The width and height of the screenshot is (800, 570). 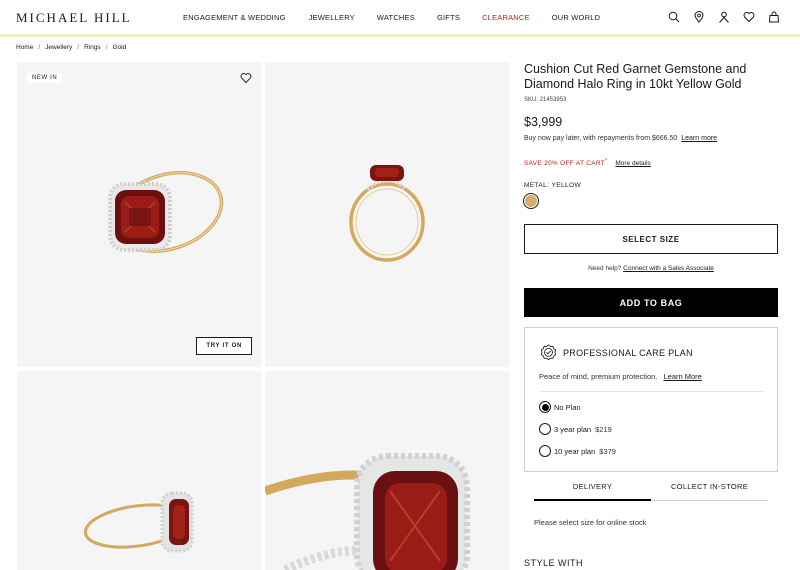 I want to click on shopping-bag-icon, so click(x=774, y=17).